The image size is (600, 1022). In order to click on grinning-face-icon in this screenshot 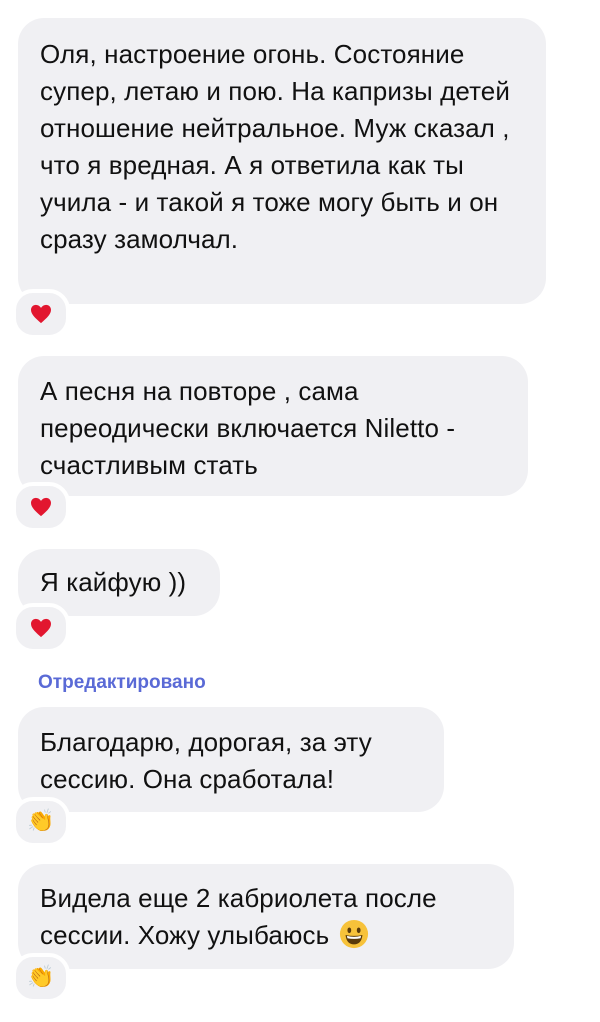, I will do `click(353, 934)`.